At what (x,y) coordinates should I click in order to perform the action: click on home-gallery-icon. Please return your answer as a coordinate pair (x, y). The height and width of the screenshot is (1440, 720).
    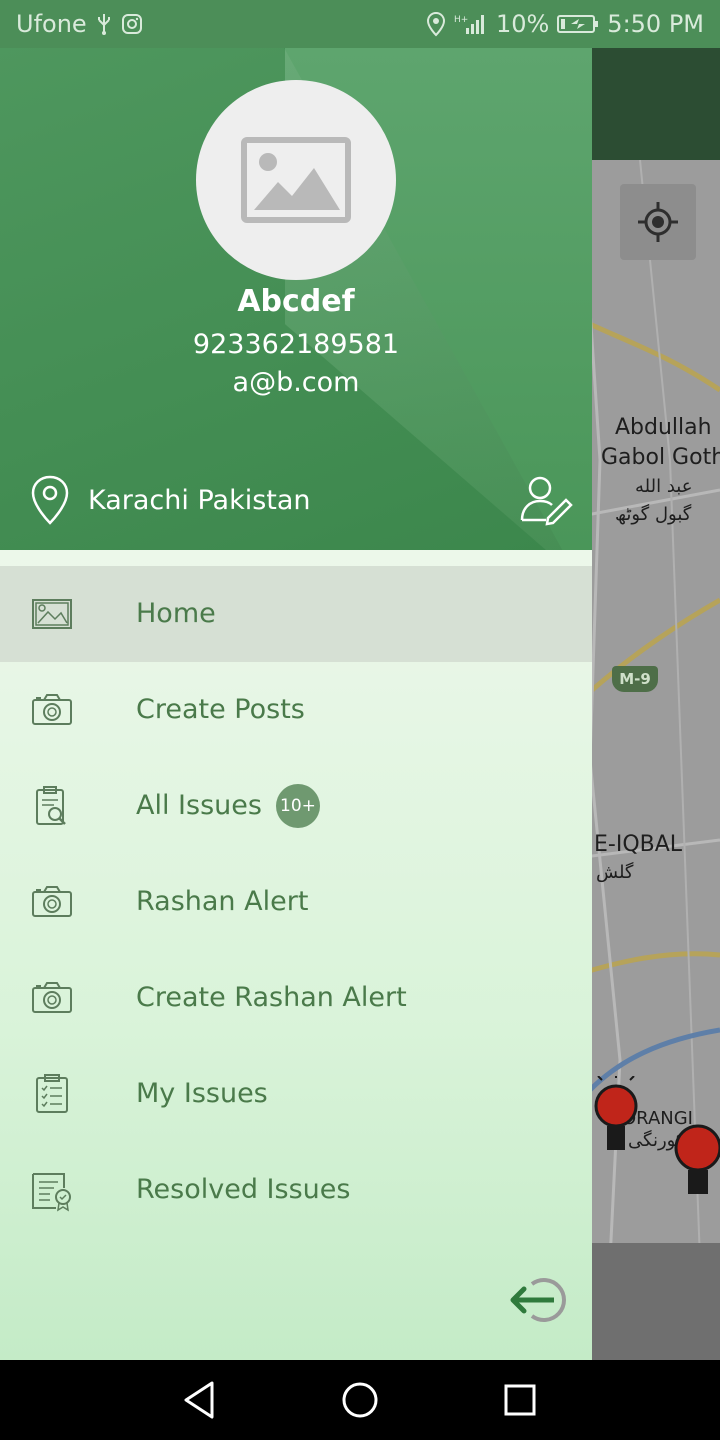
    Looking at the image, I should click on (52, 614).